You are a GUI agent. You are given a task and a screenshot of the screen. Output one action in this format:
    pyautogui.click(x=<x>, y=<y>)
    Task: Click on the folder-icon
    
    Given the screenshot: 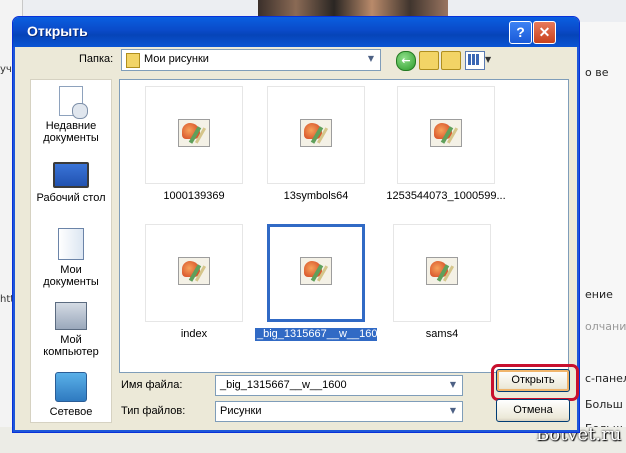 What is the action you would take?
    pyautogui.click(x=133, y=60)
    